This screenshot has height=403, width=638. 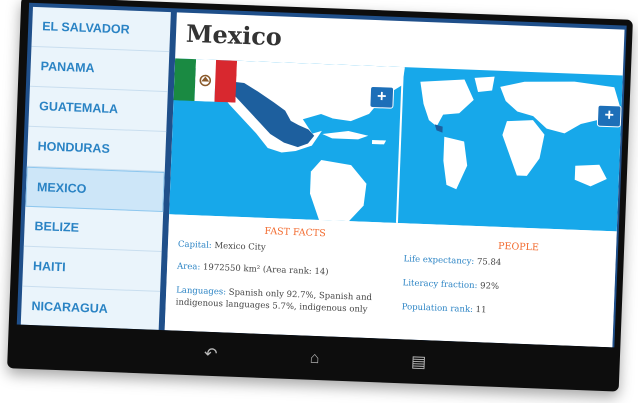 I want to click on world-australia, so click(x=590, y=175).